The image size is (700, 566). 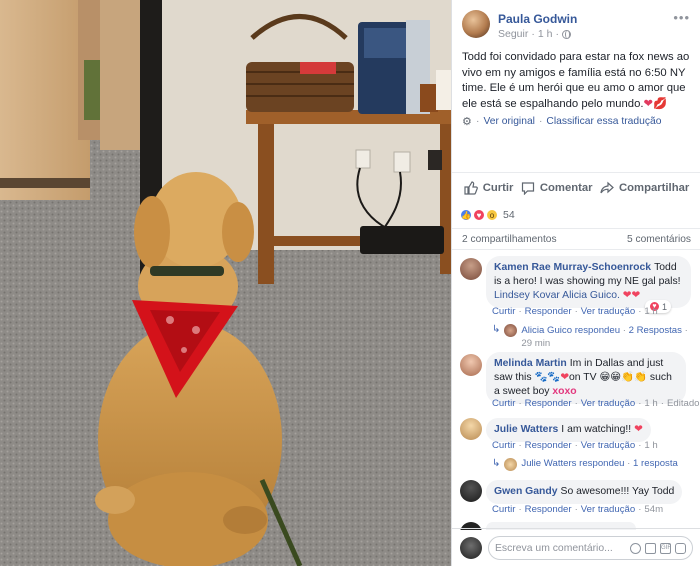 What do you see at coordinates (623, 377) in the screenshot?
I see `face-emoji: 😁😁👏👏` at bounding box center [623, 377].